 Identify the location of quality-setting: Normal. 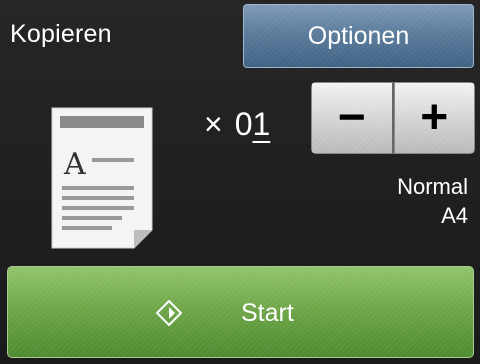
(432, 186).